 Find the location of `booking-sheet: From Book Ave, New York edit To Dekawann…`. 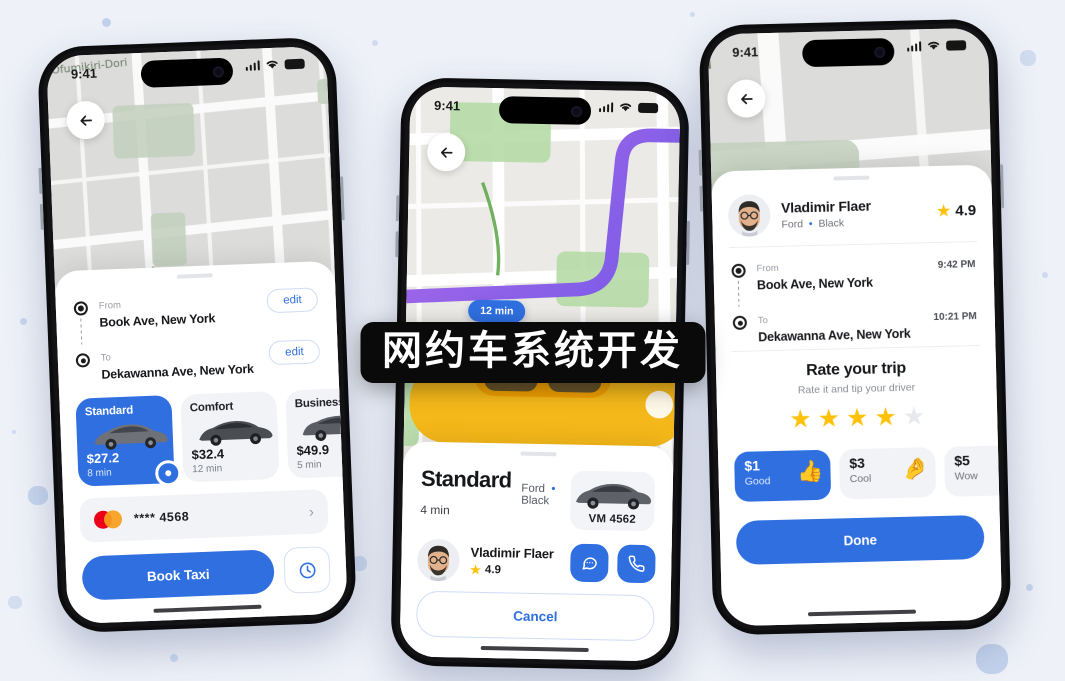

booking-sheet: From Book Ave, New York edit To Dekawann… is located at coordinates (201, 442).